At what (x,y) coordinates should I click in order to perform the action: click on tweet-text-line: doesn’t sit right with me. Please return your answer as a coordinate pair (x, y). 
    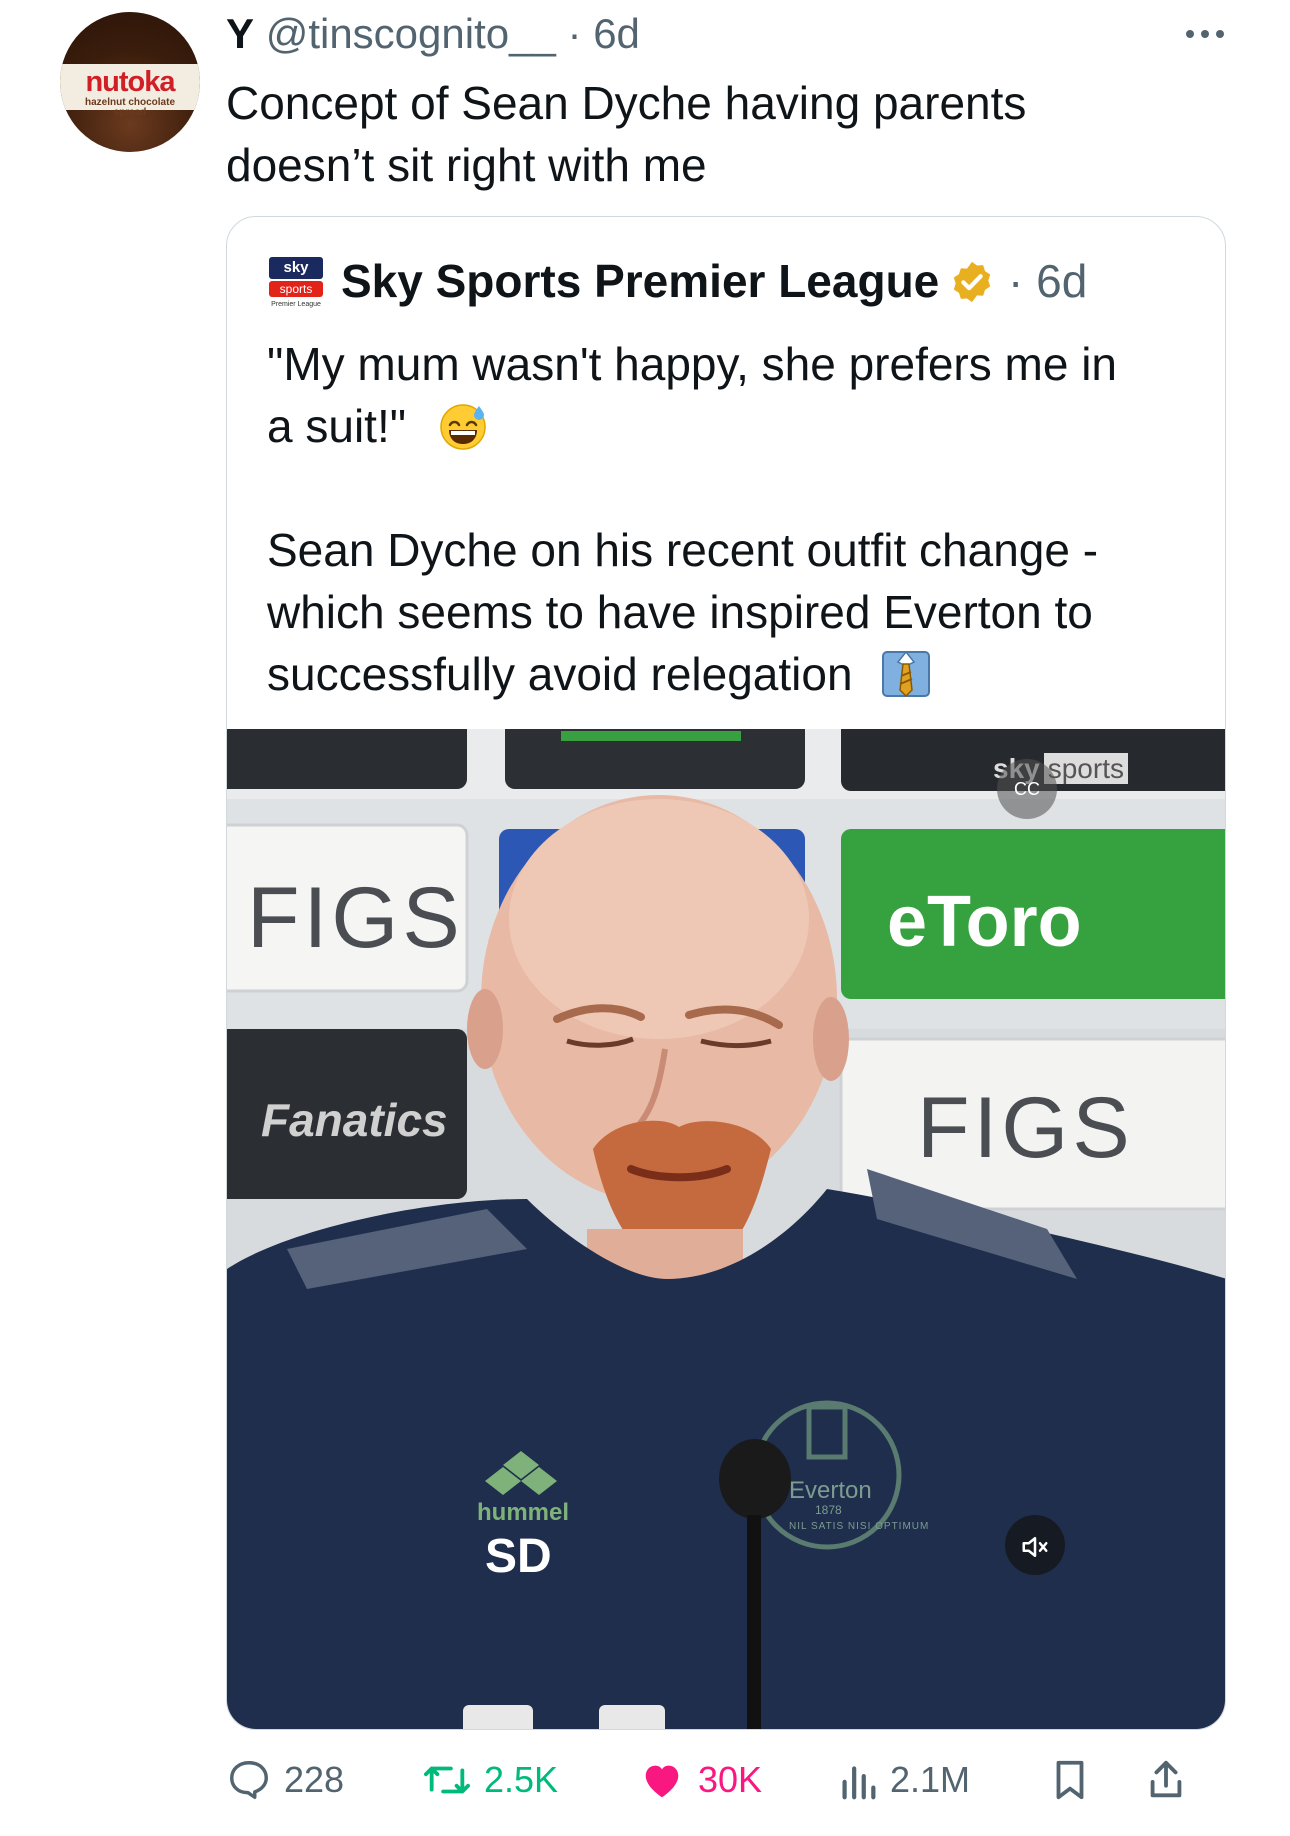
    Looking at the image, I should click on (466, 165).